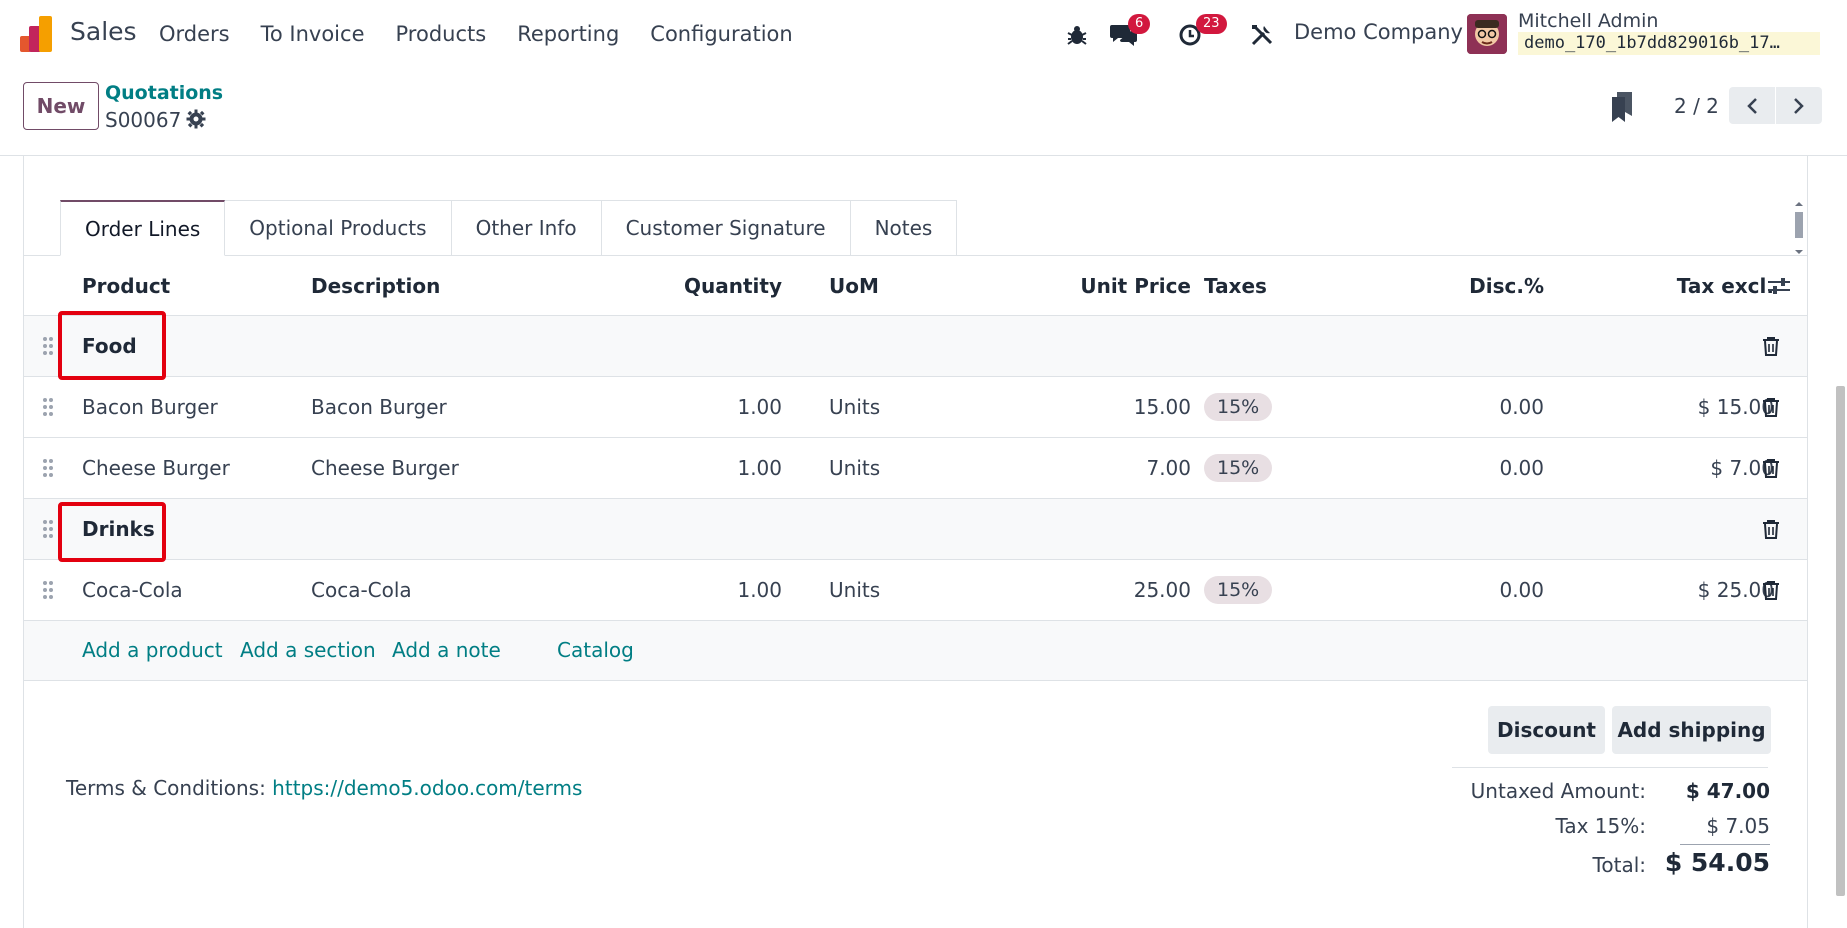 Image resolution: width=1847 pixels, height=928 pixels. I want to click on debug-bug-icon, so click(1077, 35).